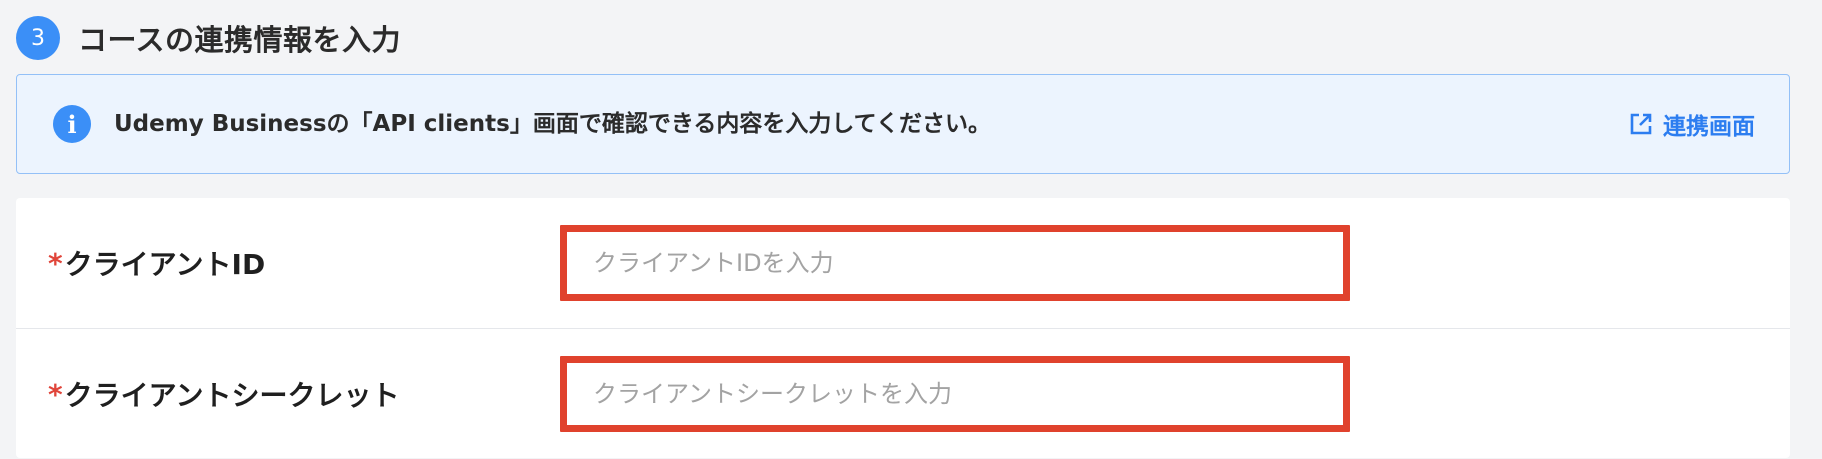 The width and height of the screenshot is (1822, 459). Describe the element at coordinates (955, 394) in the screenshot. I see `client-secret-input` at that location.